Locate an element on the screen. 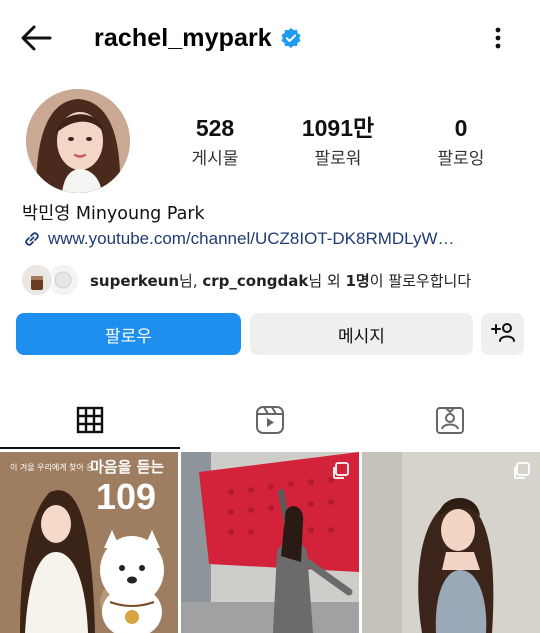 The height and width of the screenshot is (633, 540). following-stat: 0 팔로잉 is located at coordinates (461, 142).